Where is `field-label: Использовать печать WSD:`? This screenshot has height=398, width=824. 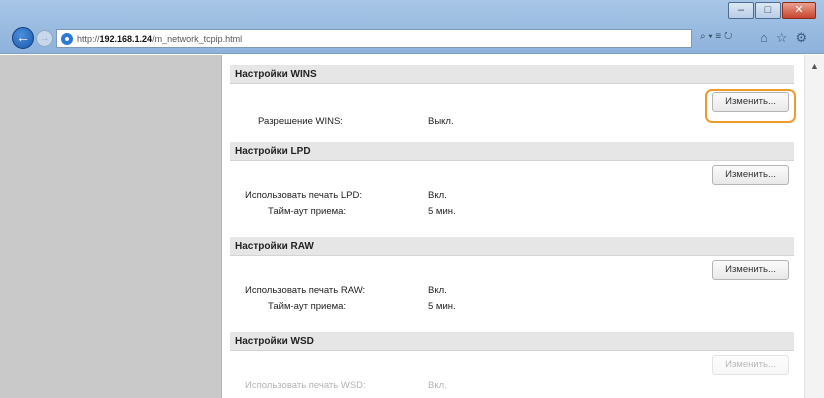 field-label: Использовать печать WSD: is located at coordinates (305, 385).